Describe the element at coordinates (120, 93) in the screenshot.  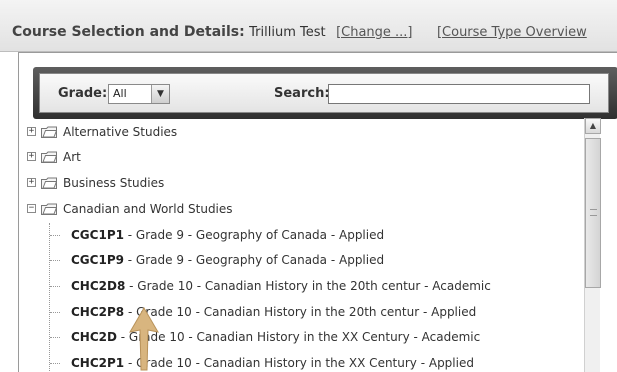
I see `grade-select-value: All` at that location.